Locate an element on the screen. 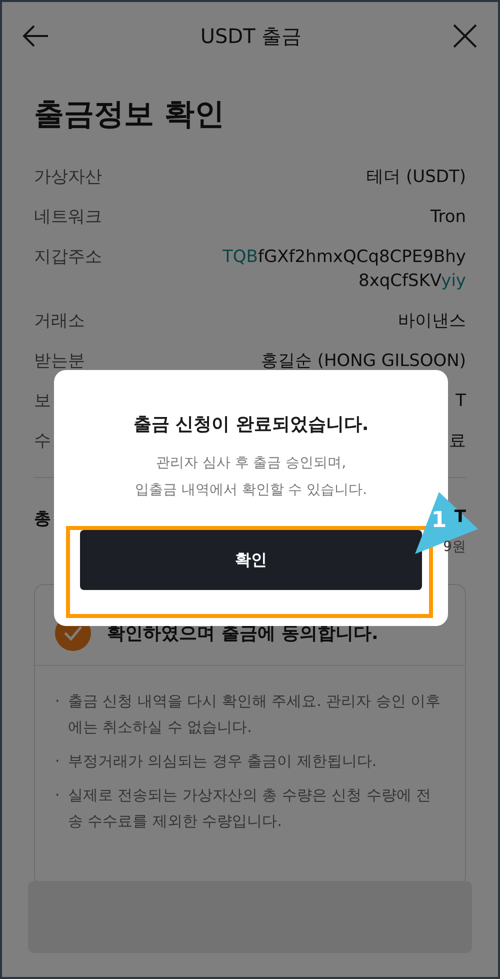 The height and width of the screenshot is (979, 500). notice-text: 부정거래가 의심되는 경우 출금이 제한됩니다. is located at coordinates (222, 761).